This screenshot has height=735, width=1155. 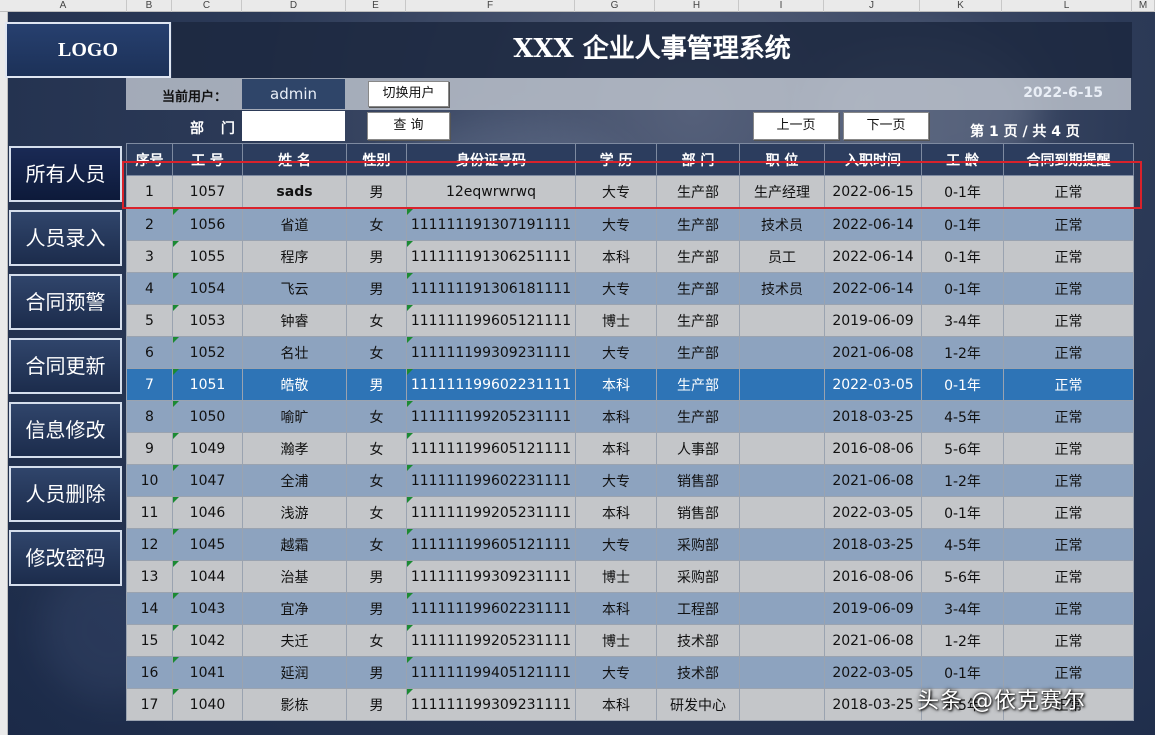 I want to click on column-header: 身份证号码, so click(x=491, y=159).